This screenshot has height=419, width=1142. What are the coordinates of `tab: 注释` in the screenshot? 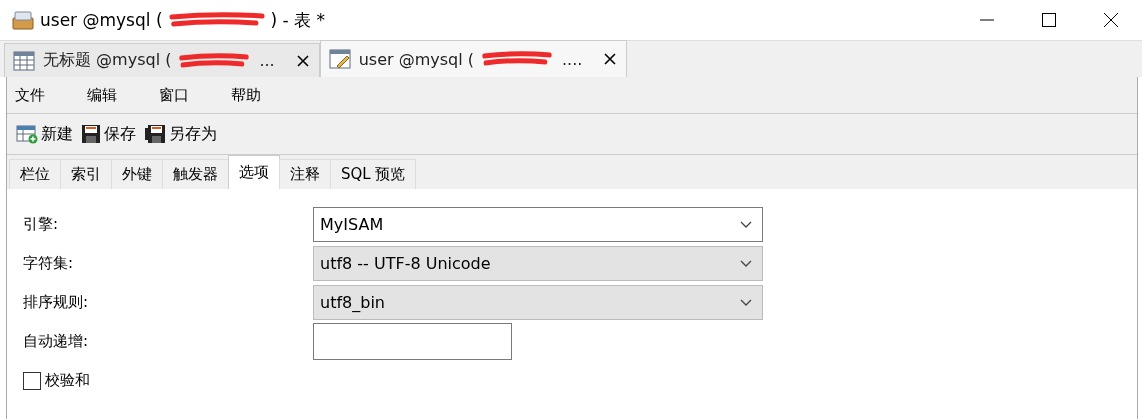 It's located at (305, 174).